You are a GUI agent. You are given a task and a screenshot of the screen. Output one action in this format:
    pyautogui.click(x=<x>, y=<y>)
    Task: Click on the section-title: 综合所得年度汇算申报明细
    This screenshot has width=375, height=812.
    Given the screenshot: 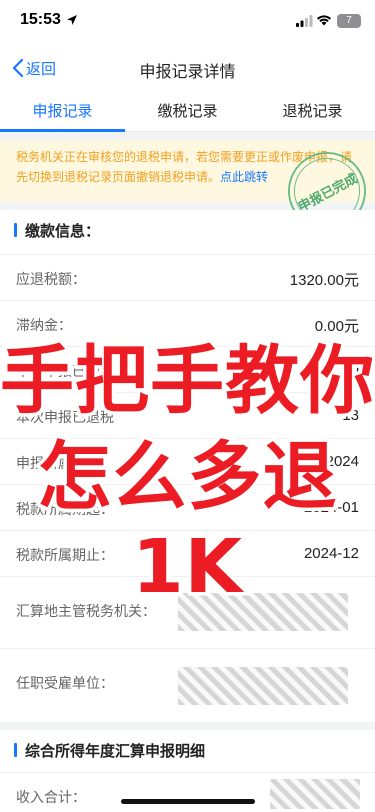 What is the action you would take?
    pyautogui.click(x=115, y=750)
    